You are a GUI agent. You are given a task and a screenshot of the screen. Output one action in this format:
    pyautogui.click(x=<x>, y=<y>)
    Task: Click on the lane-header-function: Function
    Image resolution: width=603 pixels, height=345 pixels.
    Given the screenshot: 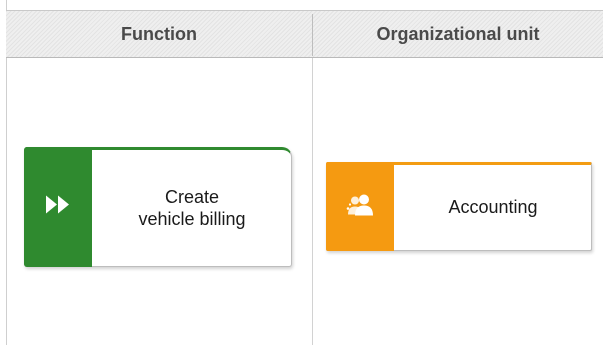 What is the action you would take?
    pyautogui.click(x=159, y=34)
    